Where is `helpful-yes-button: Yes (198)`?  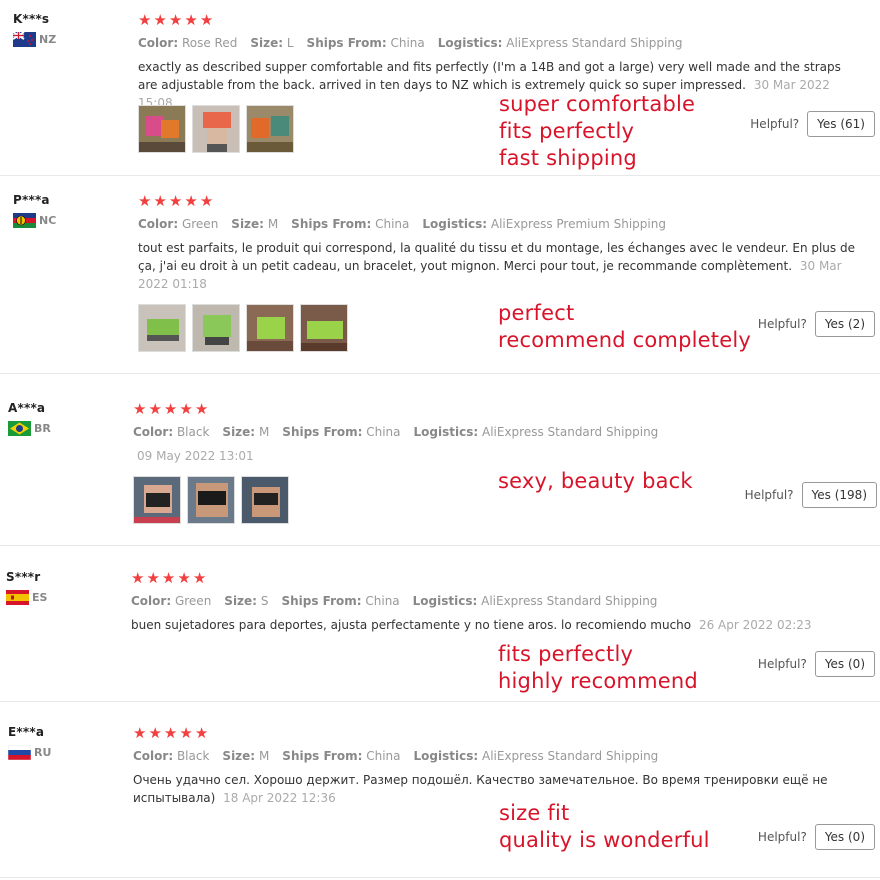 helpful-yes-button: Yes (198) is located at coordinates (839, 495).